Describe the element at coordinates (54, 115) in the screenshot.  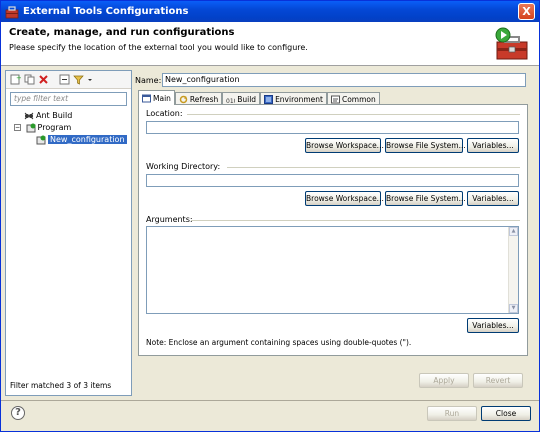
I see `tree-item-label: Ant Build` at that location.